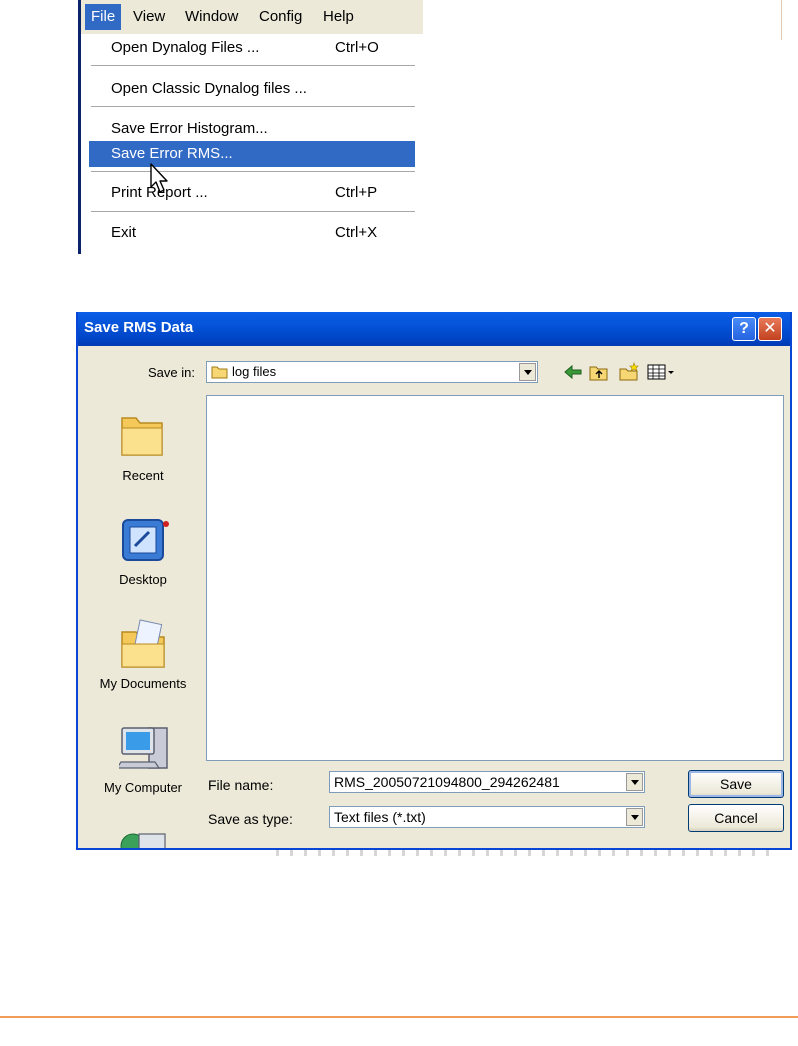  What do you see at coordinates (487, 817) in the screenshot?
I see `save-as-type-dropdown: Text files (*.txt)` at bounding box center [487, 817].